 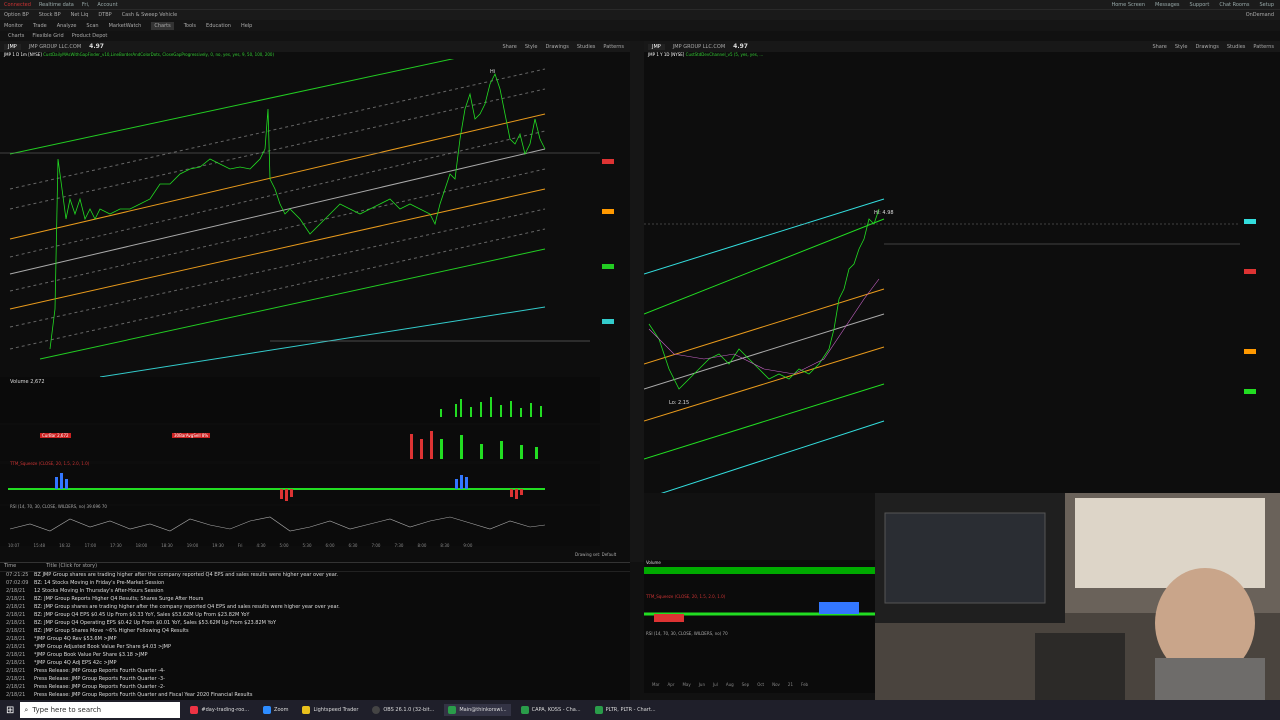 What do you see at coordinates (1263, 15) in the screenshot?
I see `ondemand-link: OnDemand` at bounding box center [1263, 15].